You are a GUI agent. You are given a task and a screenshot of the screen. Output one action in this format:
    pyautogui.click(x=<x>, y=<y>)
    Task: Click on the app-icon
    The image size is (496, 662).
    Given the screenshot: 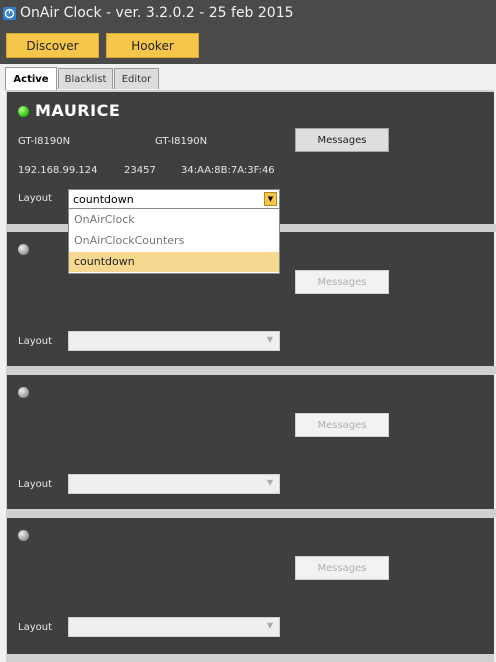 What is the action you would take?
    pyautogui.click(x=9, y=13)
    